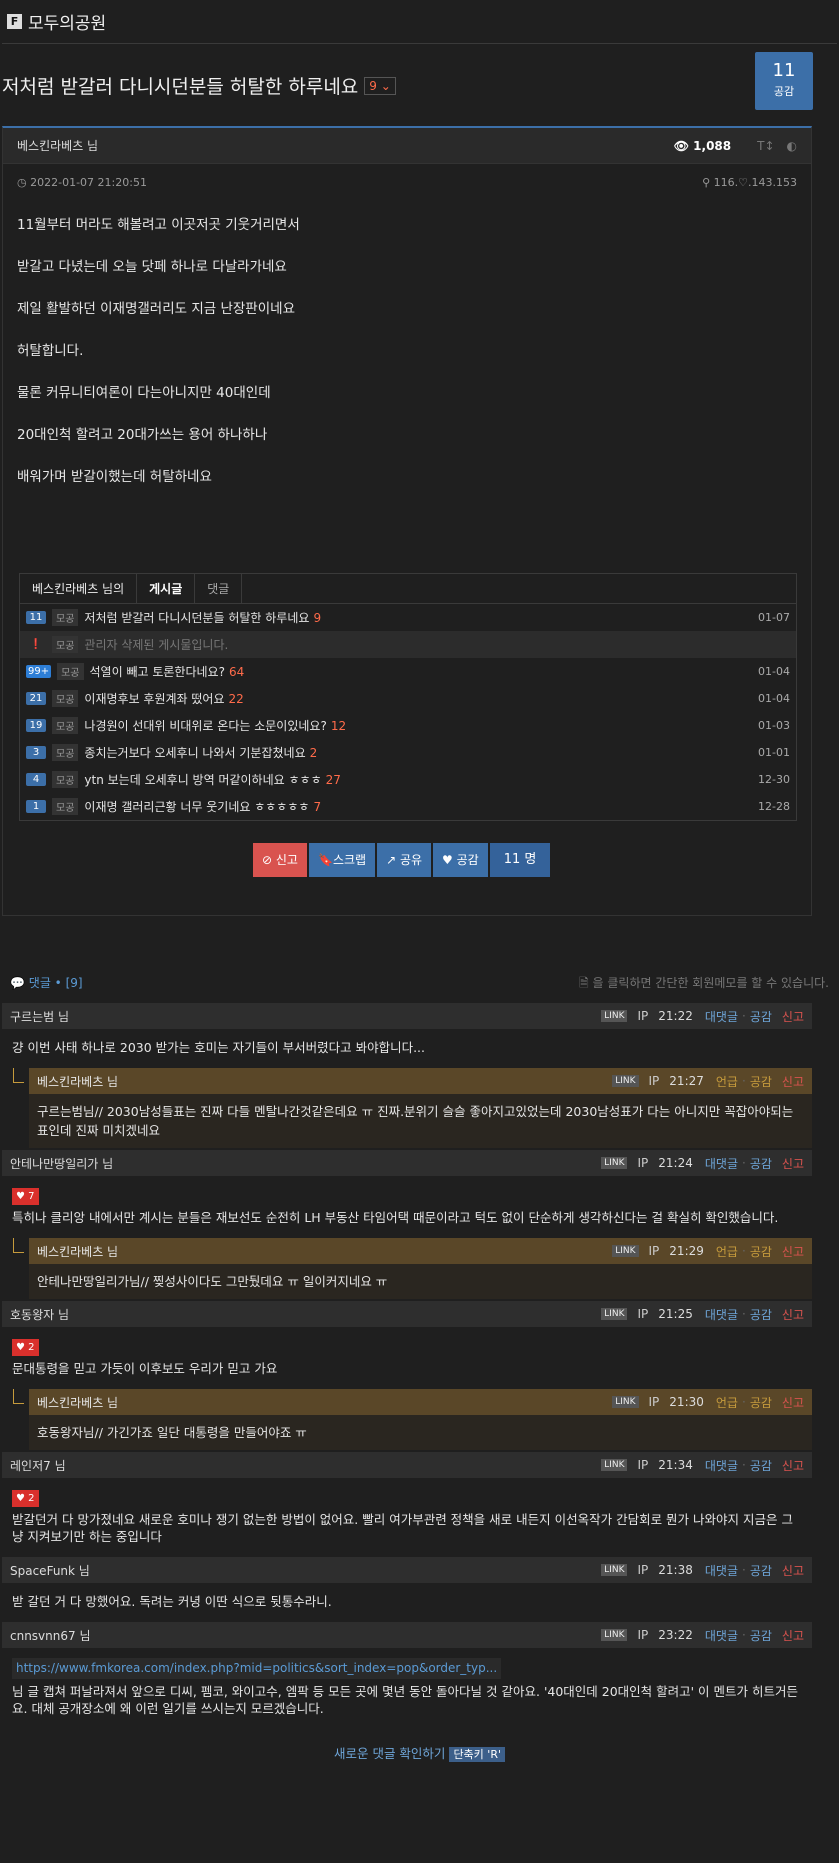 The width and height of the screenshot is (839, 1863). What do you see at coordinates (704, 984) in the screenshot?
I see `memo-hint: 🗎 을 클릭하면 간단한 회원메모를 할 수 있습니다.` at bounding box center [704, 984].